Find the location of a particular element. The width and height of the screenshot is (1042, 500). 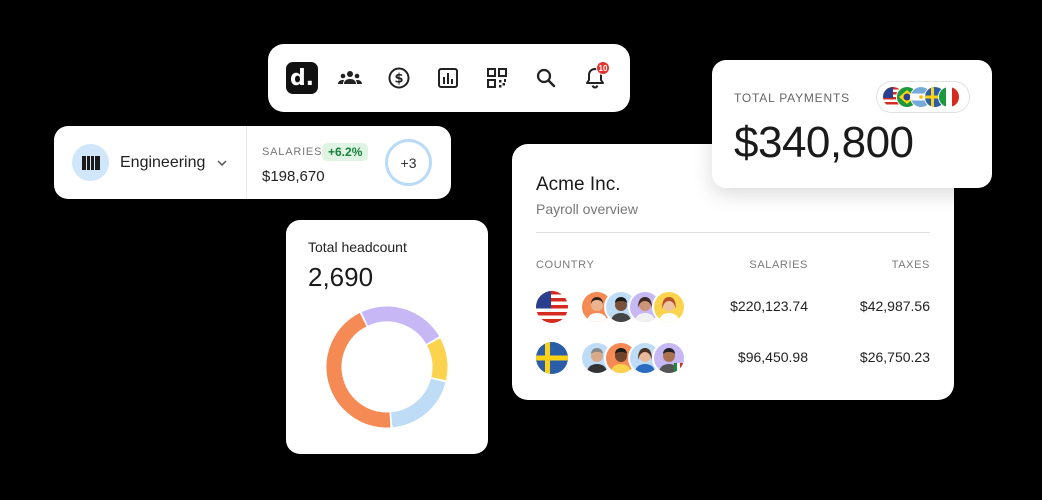

building-icon is located at coordinates (90, 162).